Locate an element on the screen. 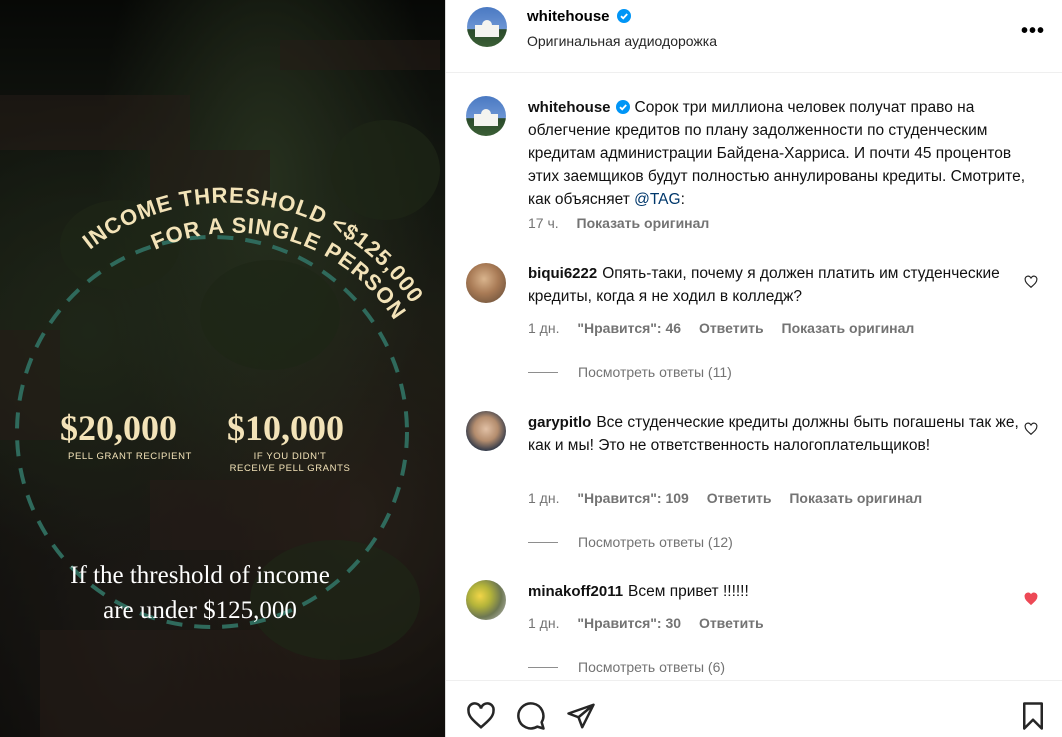 The image size is (1062, 737). view-replies: Посмотреть ответы (11) is located at coordinates (630, 372).